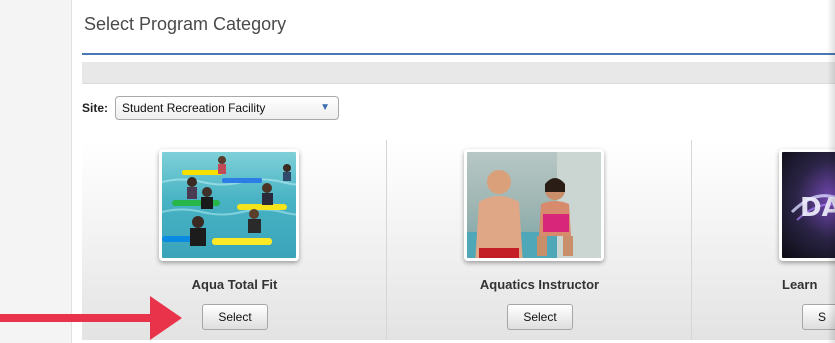 The height and width of the screenshot is (343, 835). What do you see at coordinates (458, 54) in the screenshot?
I see `title-divider` at bounding box center [458, 54].